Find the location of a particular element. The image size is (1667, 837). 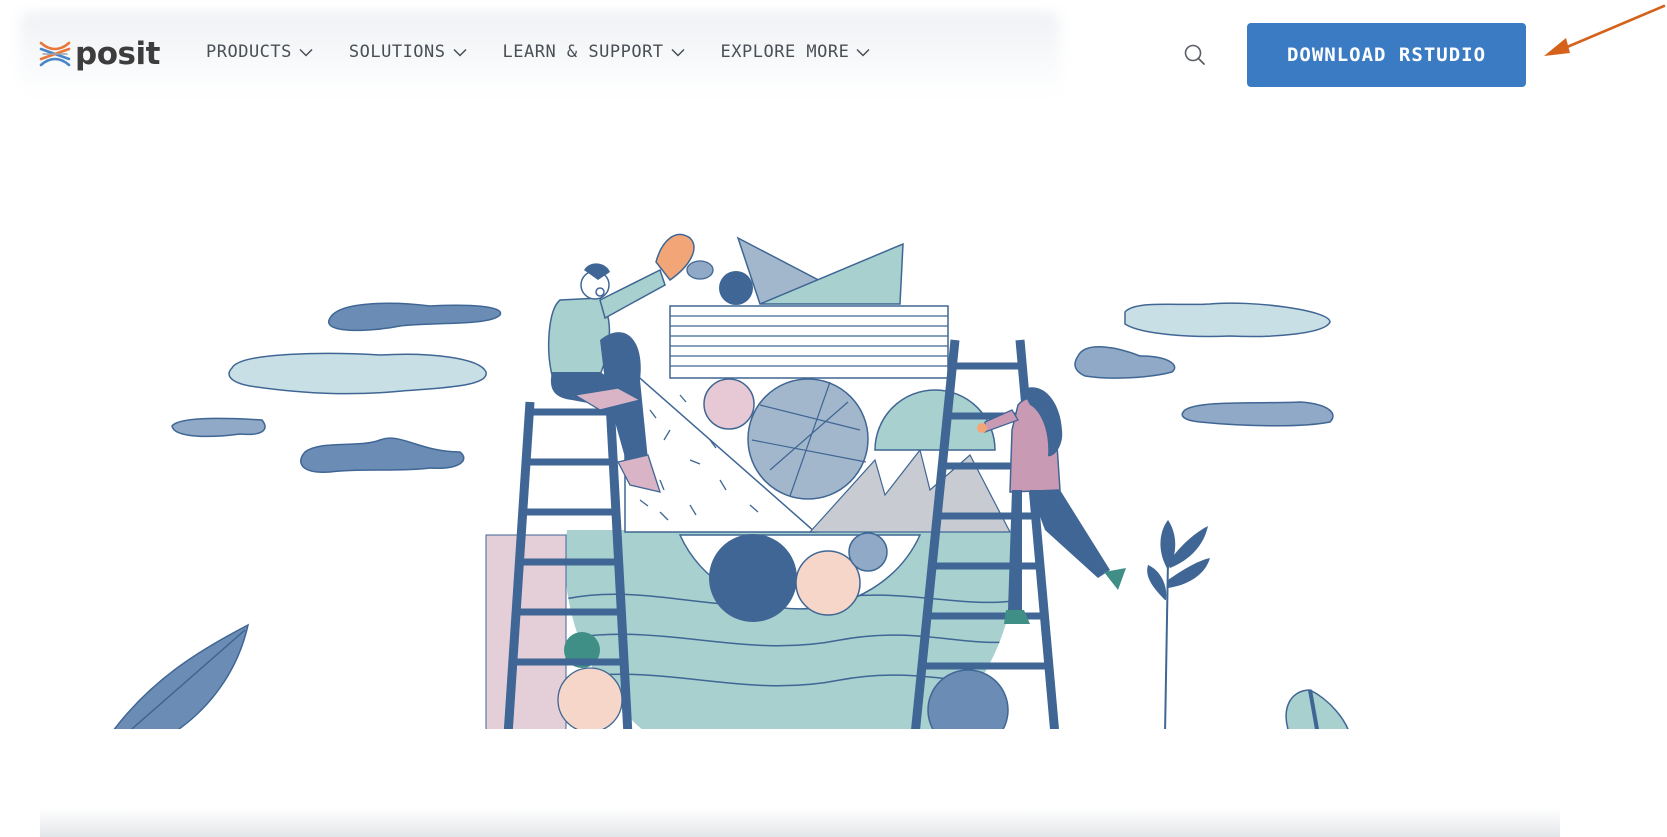

bottom-fade-overlay is located at coordinates (800, 822).